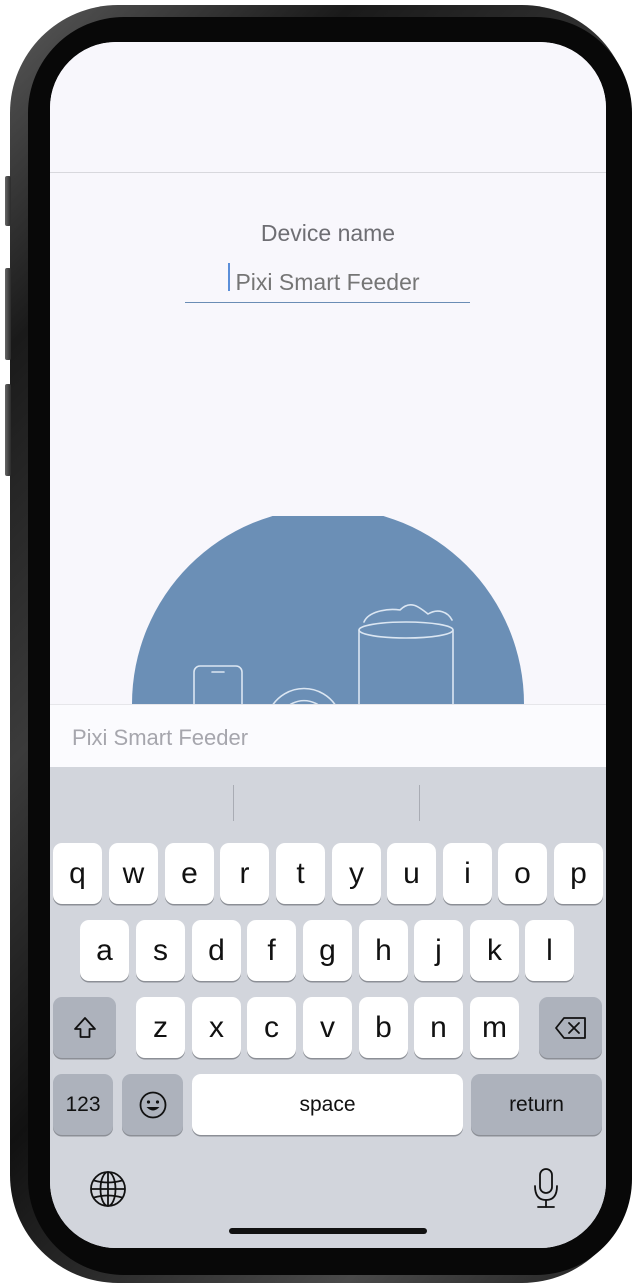  What do you see at coordinates (216, 1027) in the screenshot?
I see `key-x: x` at bounding box center [216, 1027].